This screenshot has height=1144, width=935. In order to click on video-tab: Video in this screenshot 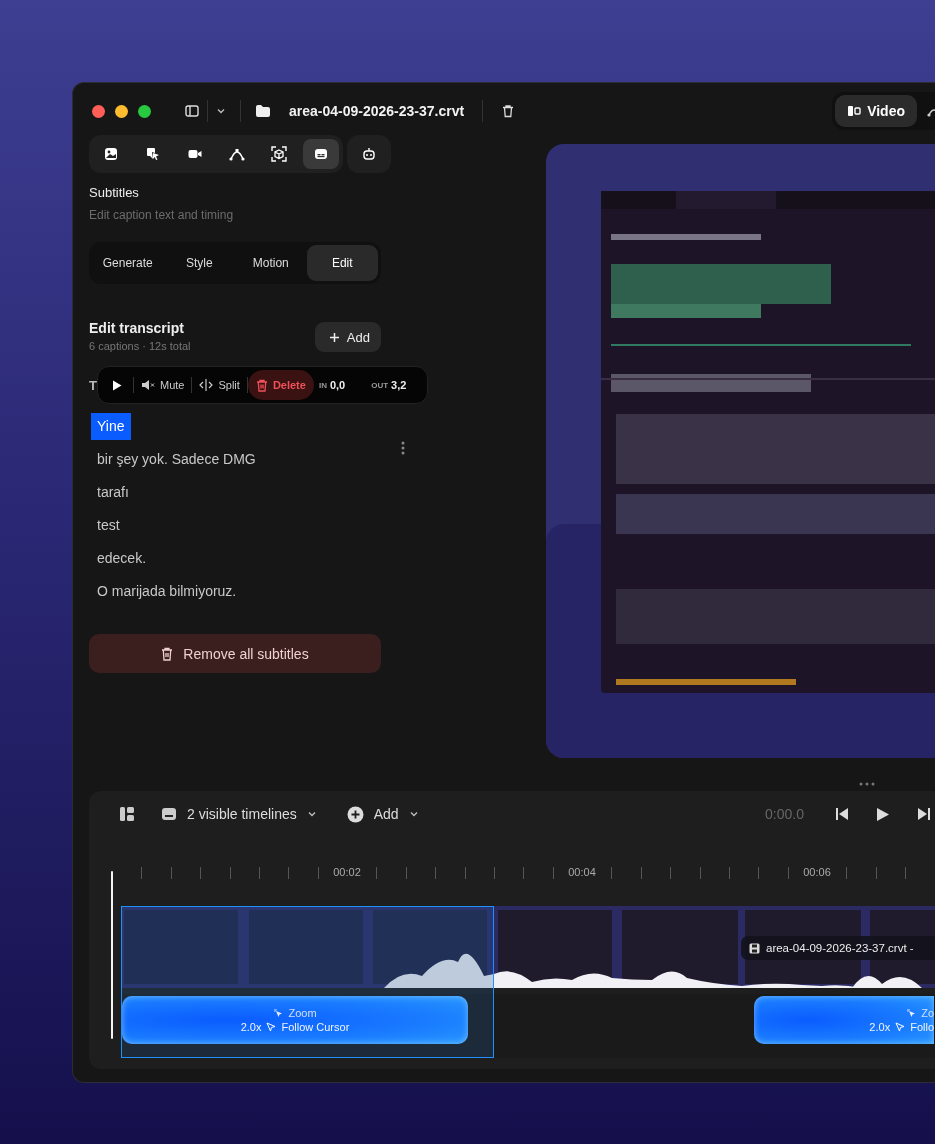, I will do `click(876, 111)`.